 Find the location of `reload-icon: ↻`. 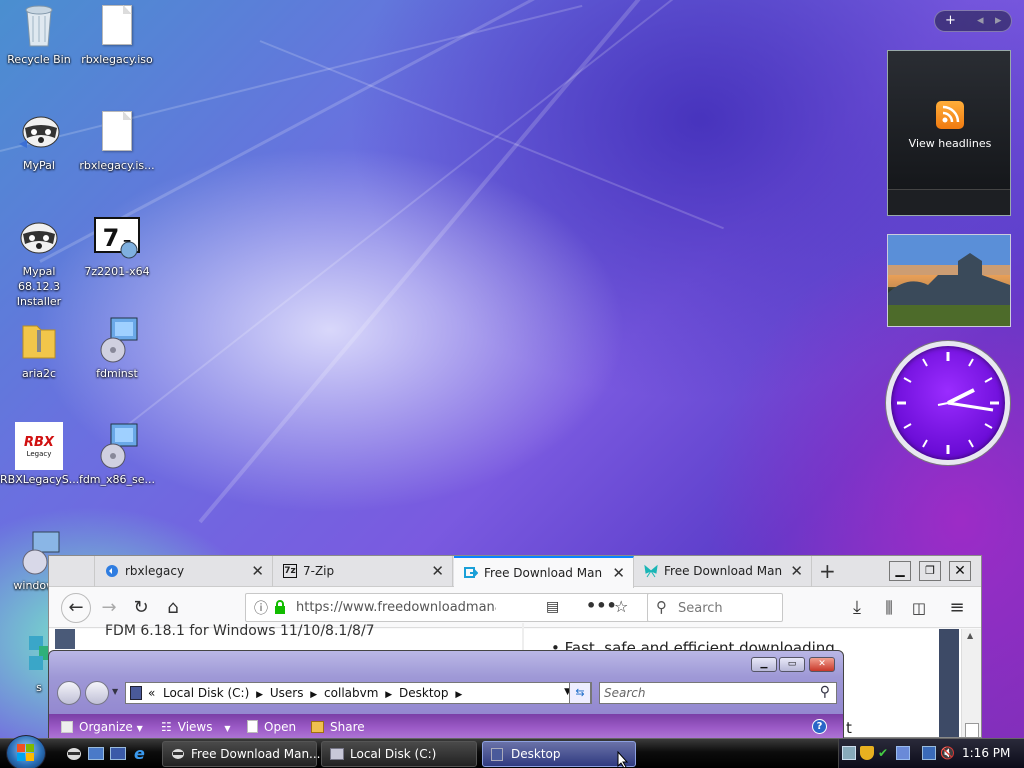

reload-icon: ↻ is located at coordinates (141, 608).